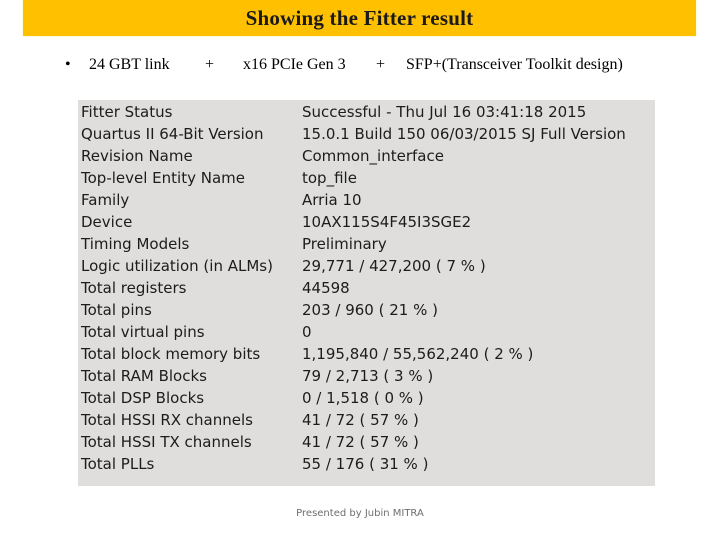 The height and width of the screenshot is (540, 720). Describe the element at coordinates (366, 178) in the screenshot. I see `table-row: Top-level Entity Name top_file` at that location.